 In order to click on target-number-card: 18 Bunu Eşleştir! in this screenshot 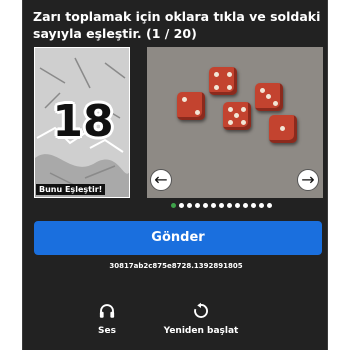, I will do `click(82, 122)`.